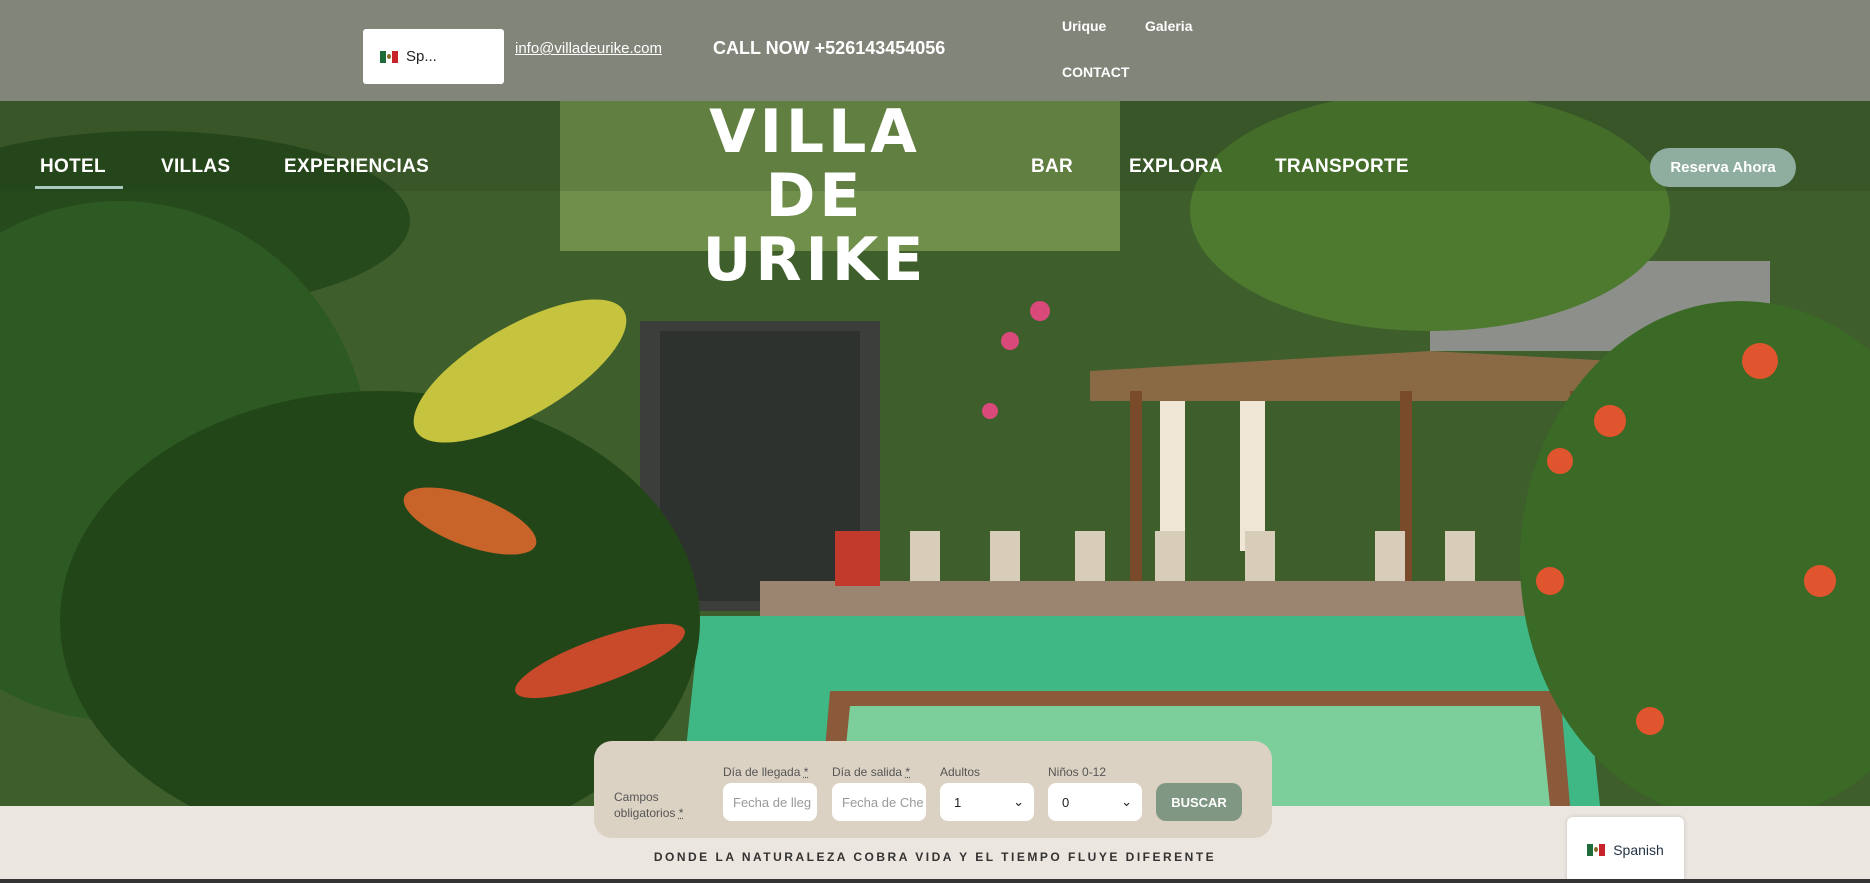  Describe the element at coordinates (1052, 167) in the screenshot. I see `nav-bar: BAR` at that location.